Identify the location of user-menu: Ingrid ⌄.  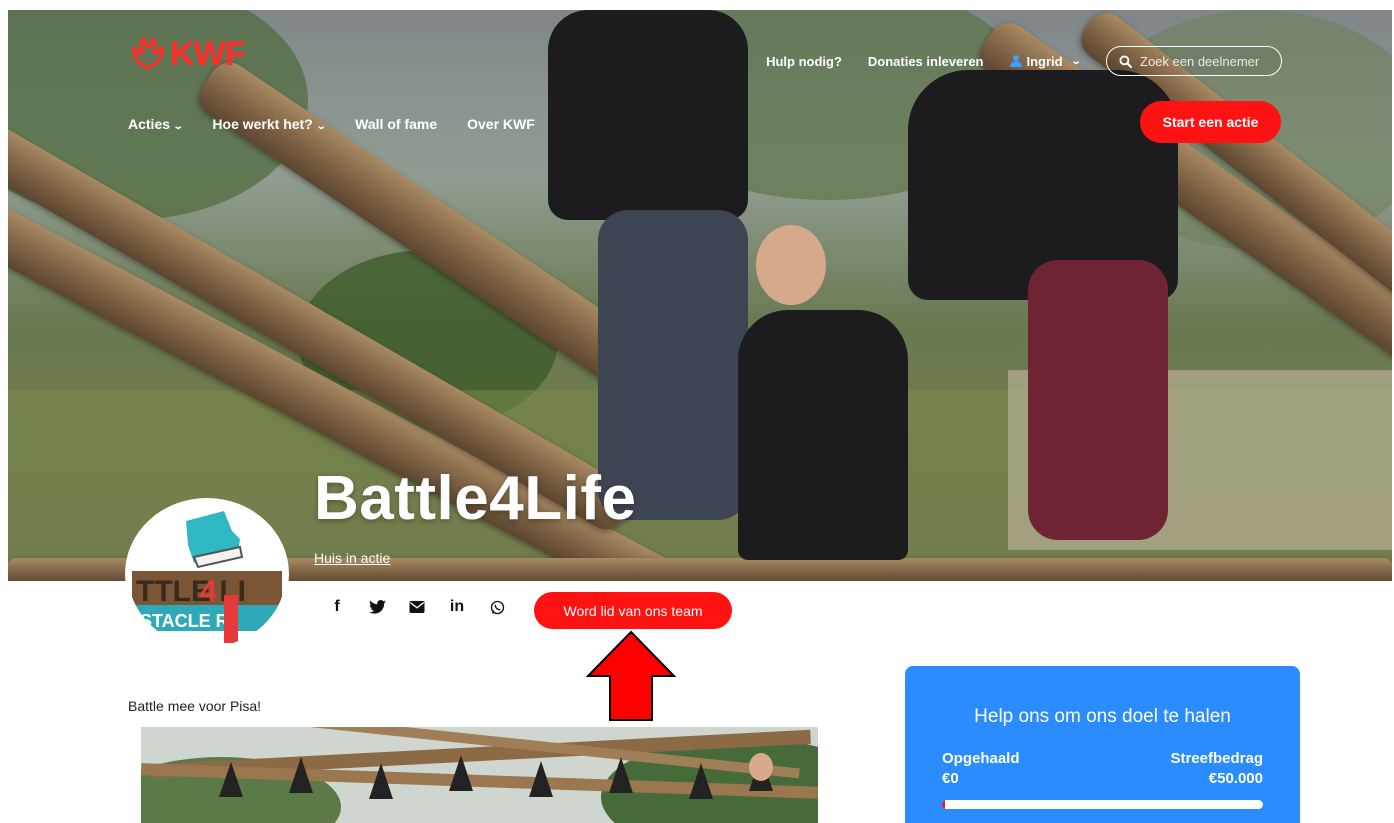
(1045, 61).